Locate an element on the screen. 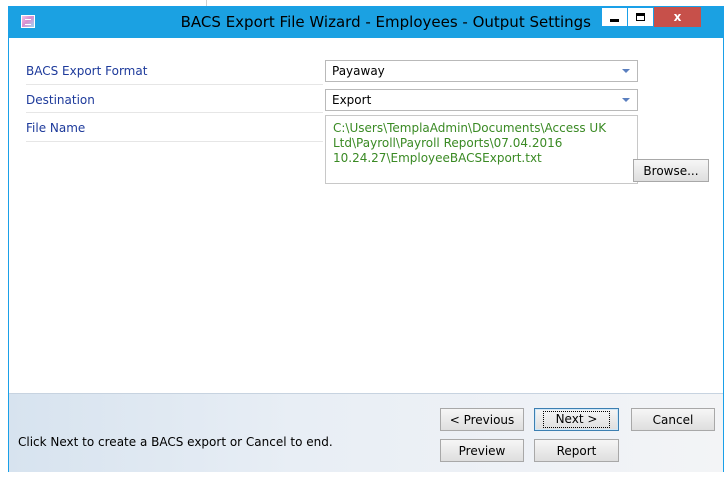 This screenshot has width=725, height=479. format-dropdown: Payaway is located at coordinates (481, 71).